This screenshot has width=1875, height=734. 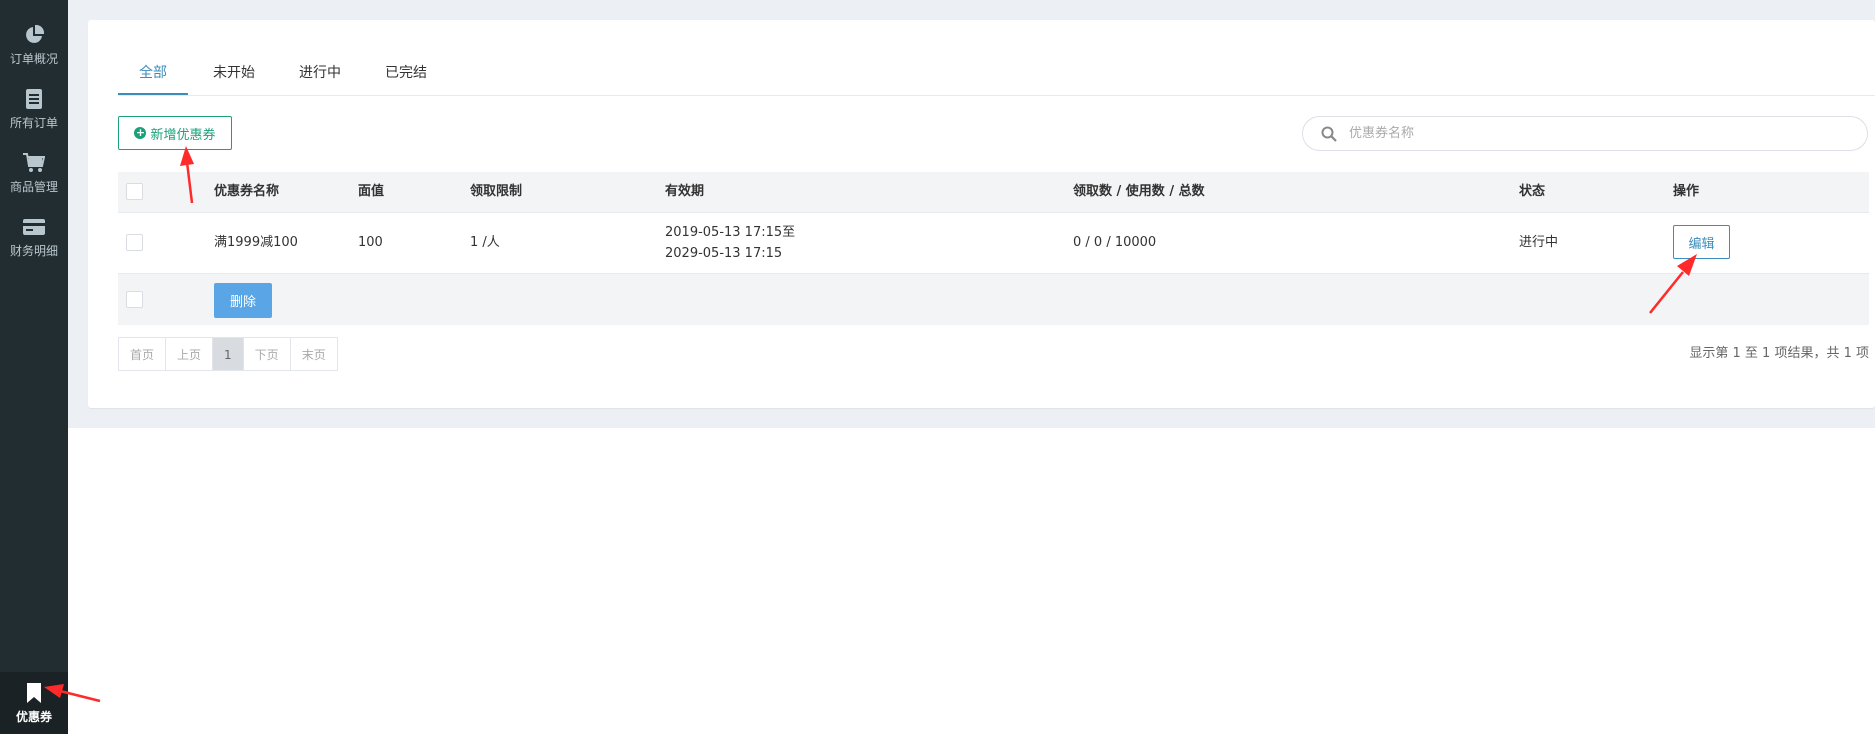 What do you see at coordinates (724, 253) in the screenshot?
I see `coupon-validity-end: 2029-05-13 17:15` at bounding box center [724, 253].